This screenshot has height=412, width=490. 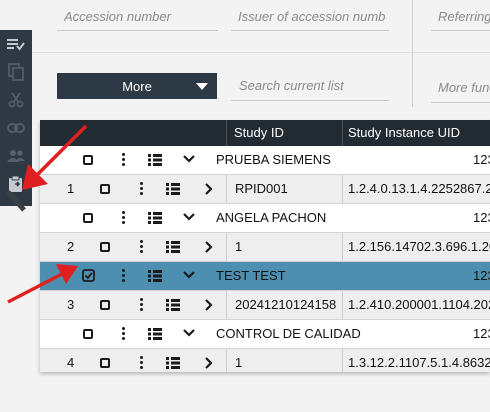 What do you see at coordinates (419, 188) in the screenshot?
I see `study-uid-cell: 1.2.4.0.13.1.4.2252867.20` at bounding box center [419, 188].